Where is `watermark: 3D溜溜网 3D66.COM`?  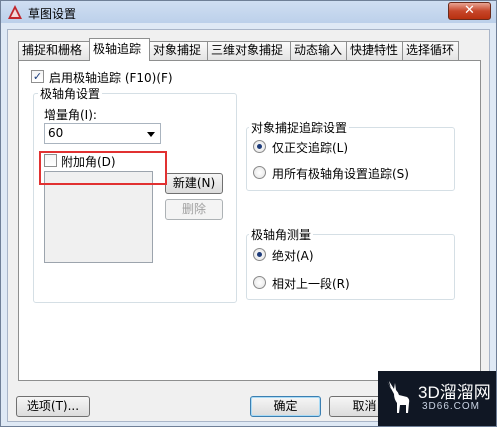 watermark: 3D溜溜网 3D66.COM is located at coordinates (437, 398).